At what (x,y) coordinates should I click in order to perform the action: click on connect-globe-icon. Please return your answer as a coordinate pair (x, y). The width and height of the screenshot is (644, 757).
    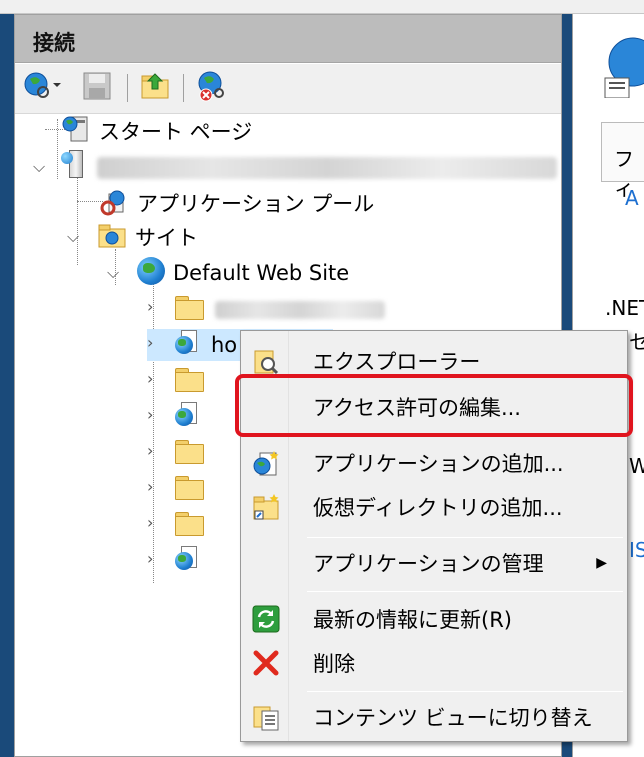
    Looking at the image, I should click on (43, 88).